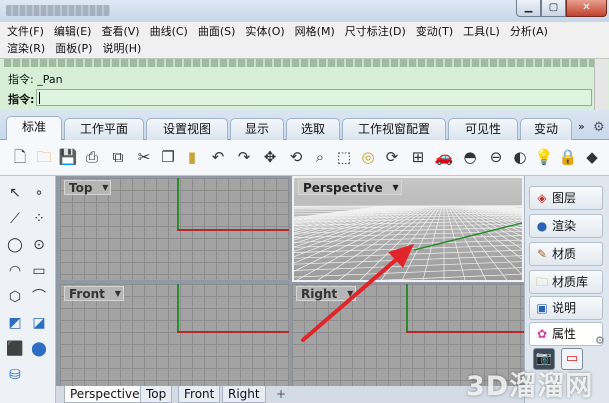 The width and height of the screenshot is (609, 403). What do you see at coordinates (39, 245) in the screenshot?
I see `ellipse-icon: ⊙` at bounding box center [39, 245].